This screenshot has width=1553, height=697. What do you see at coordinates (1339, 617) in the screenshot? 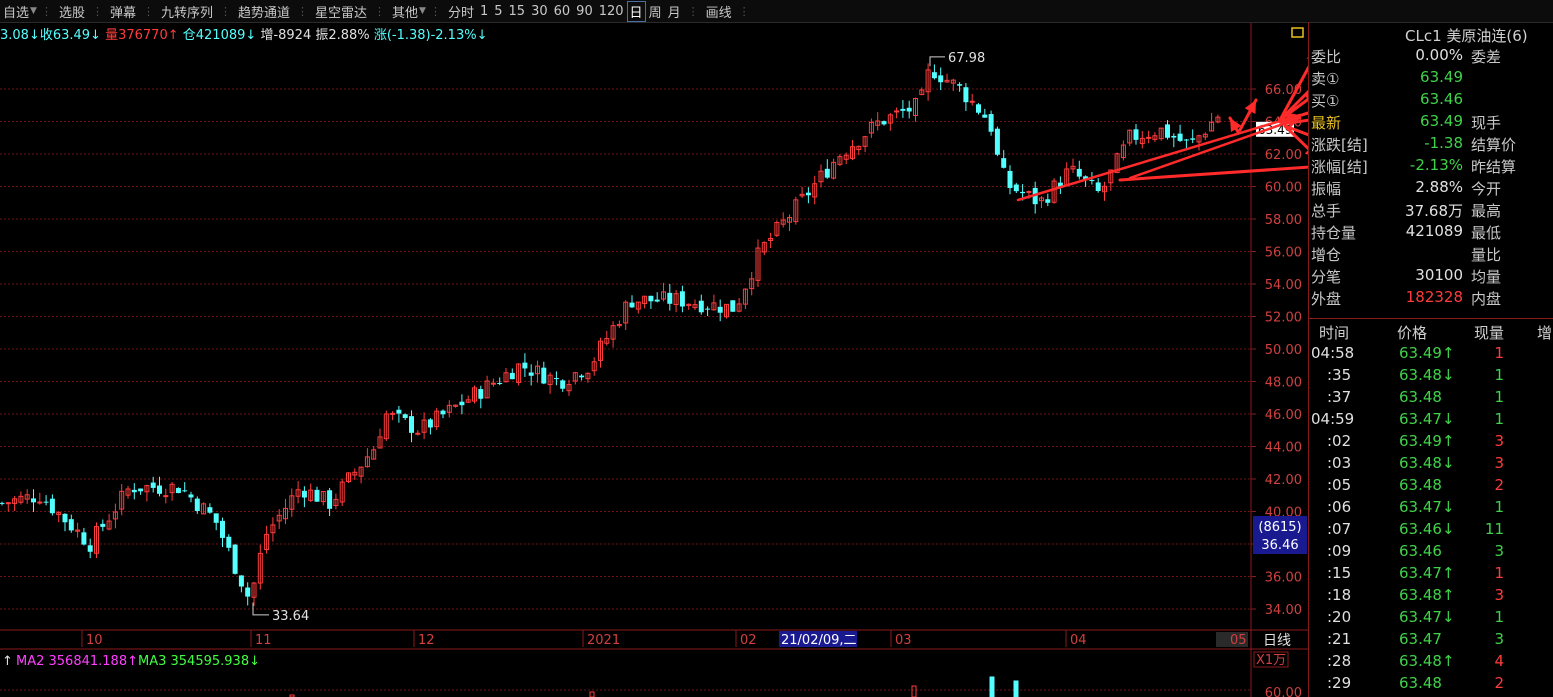
I see `tick-time: :20` at bounding box center [1339, 617].